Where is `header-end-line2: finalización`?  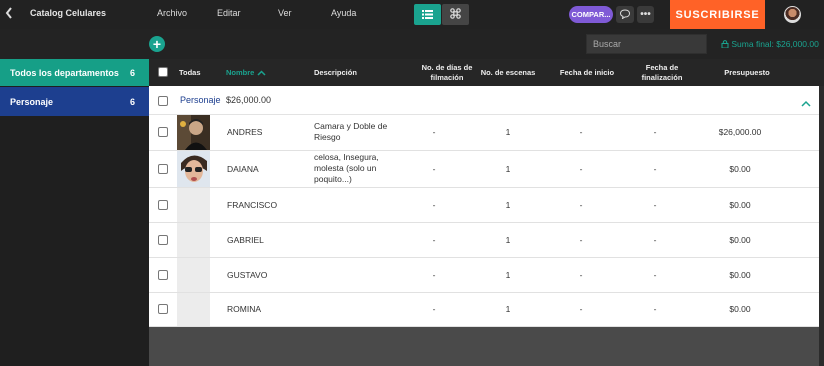
header-end-line2: finalización is located at coordinates (662, 77).